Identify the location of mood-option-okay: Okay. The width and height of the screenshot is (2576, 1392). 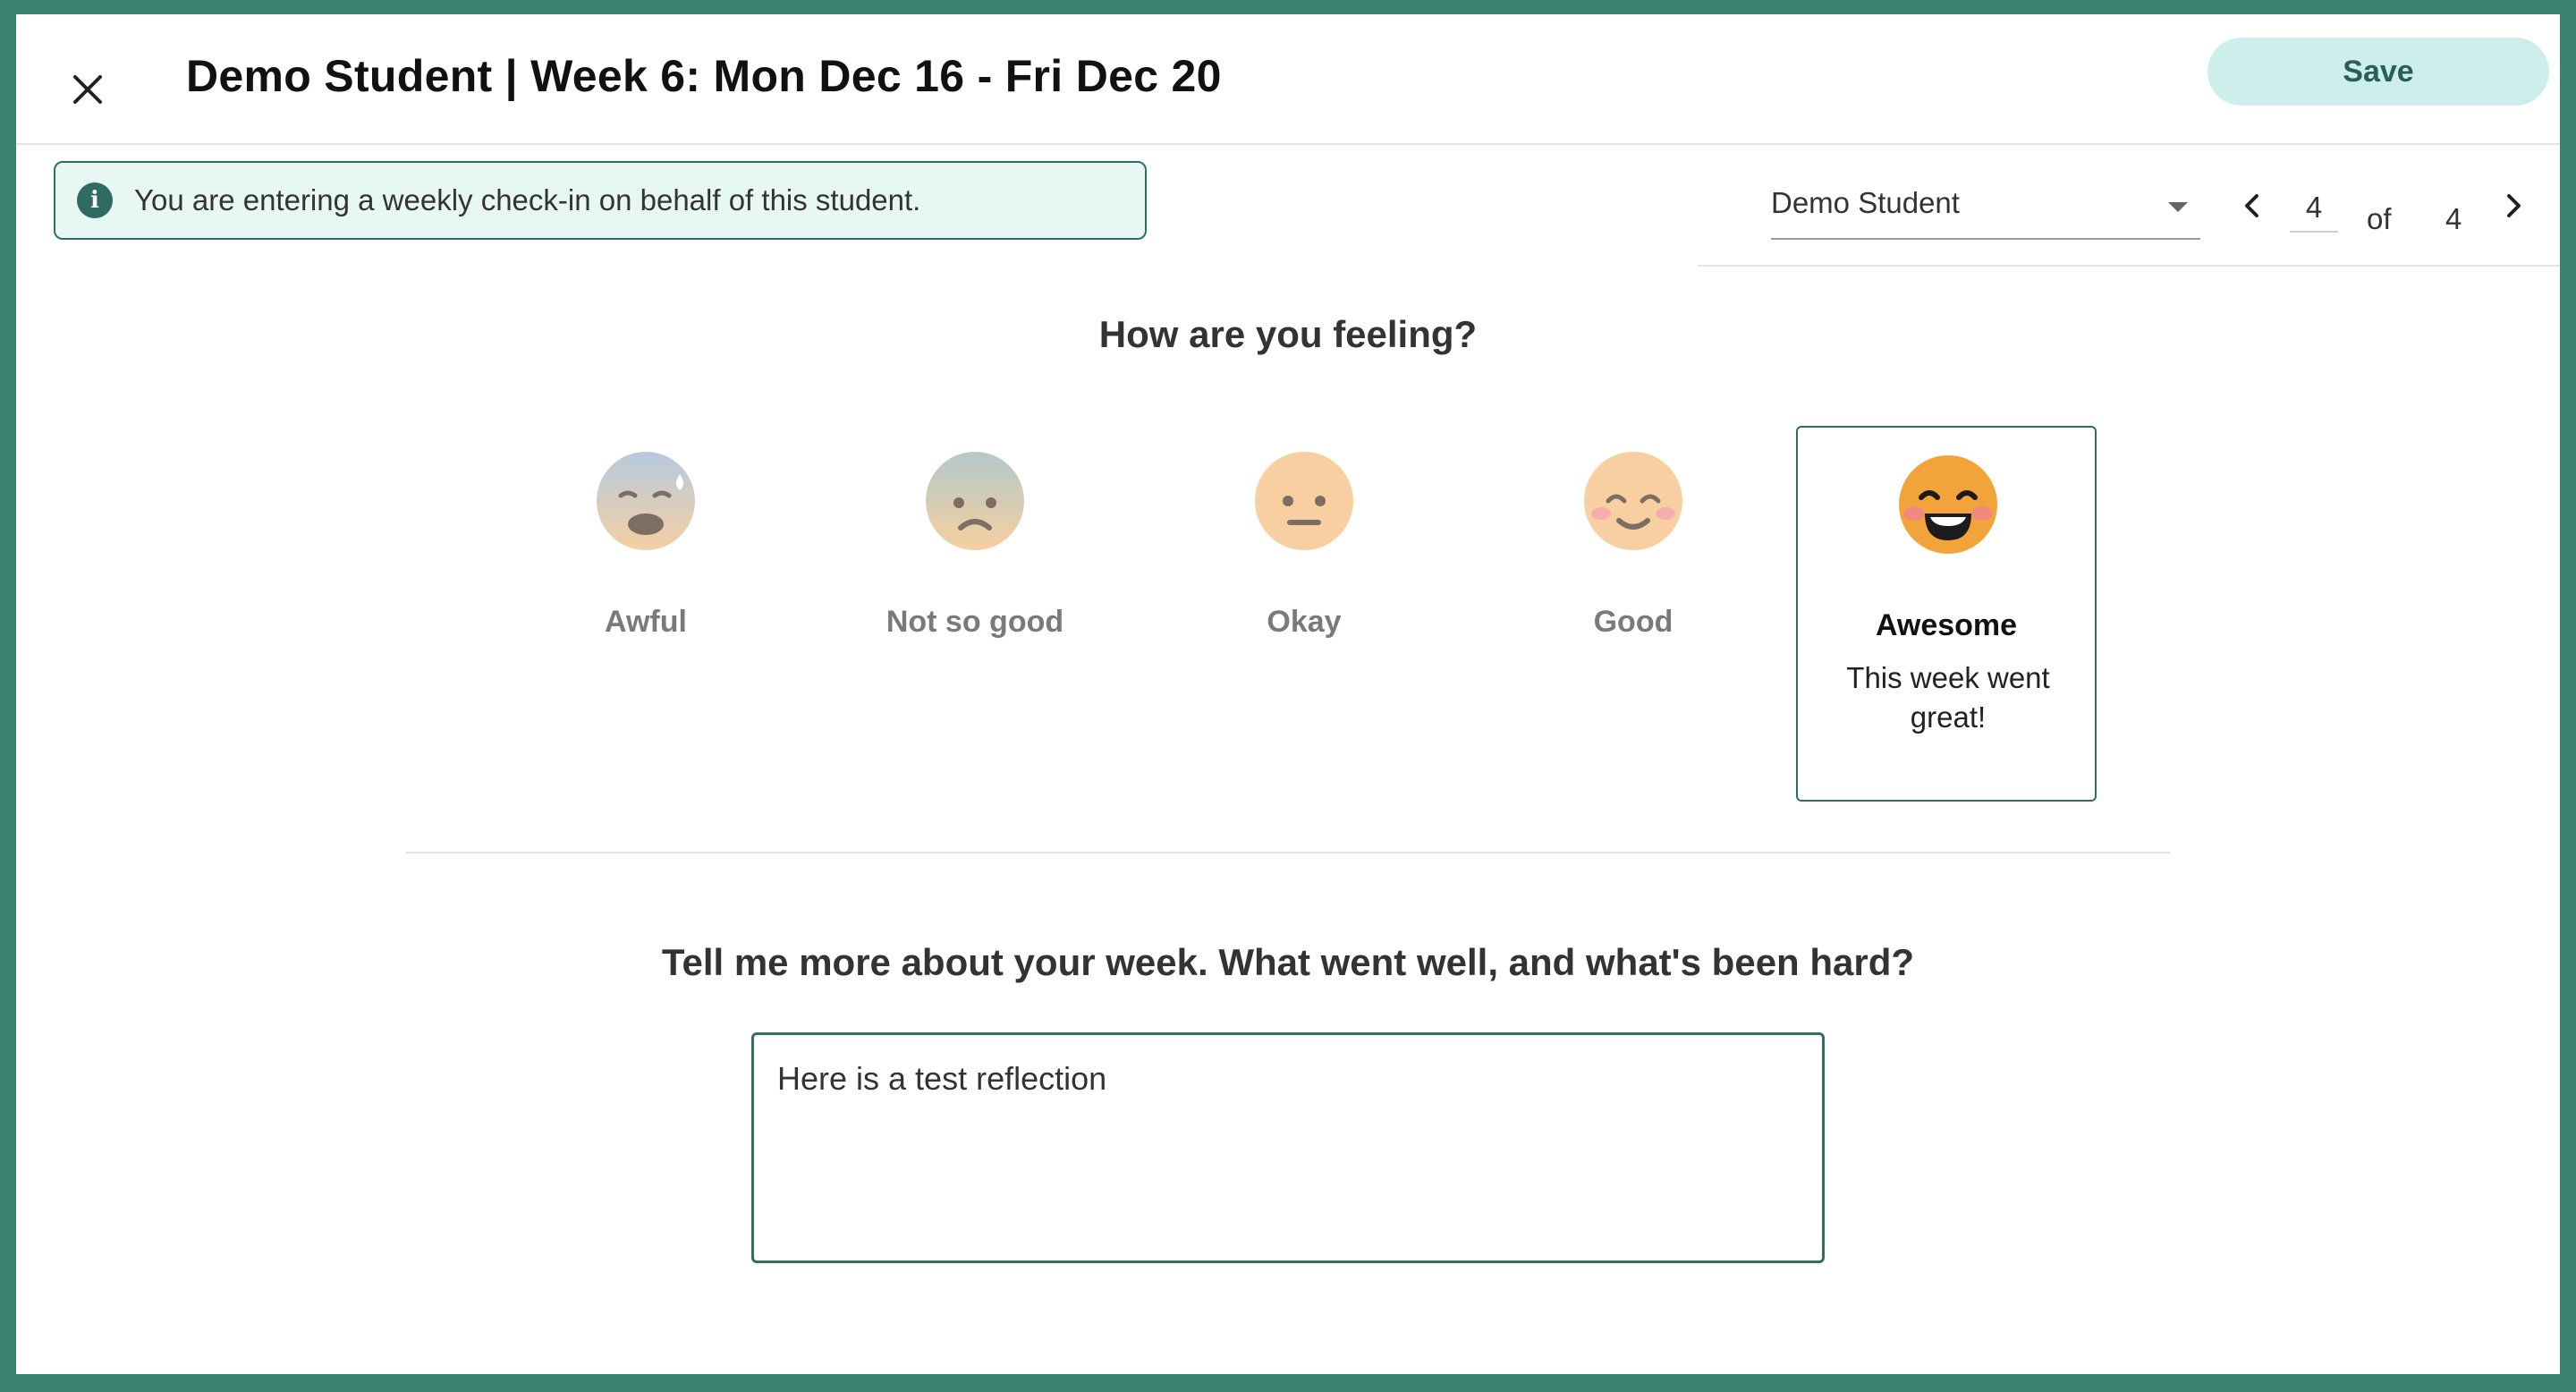
(1304, 614).